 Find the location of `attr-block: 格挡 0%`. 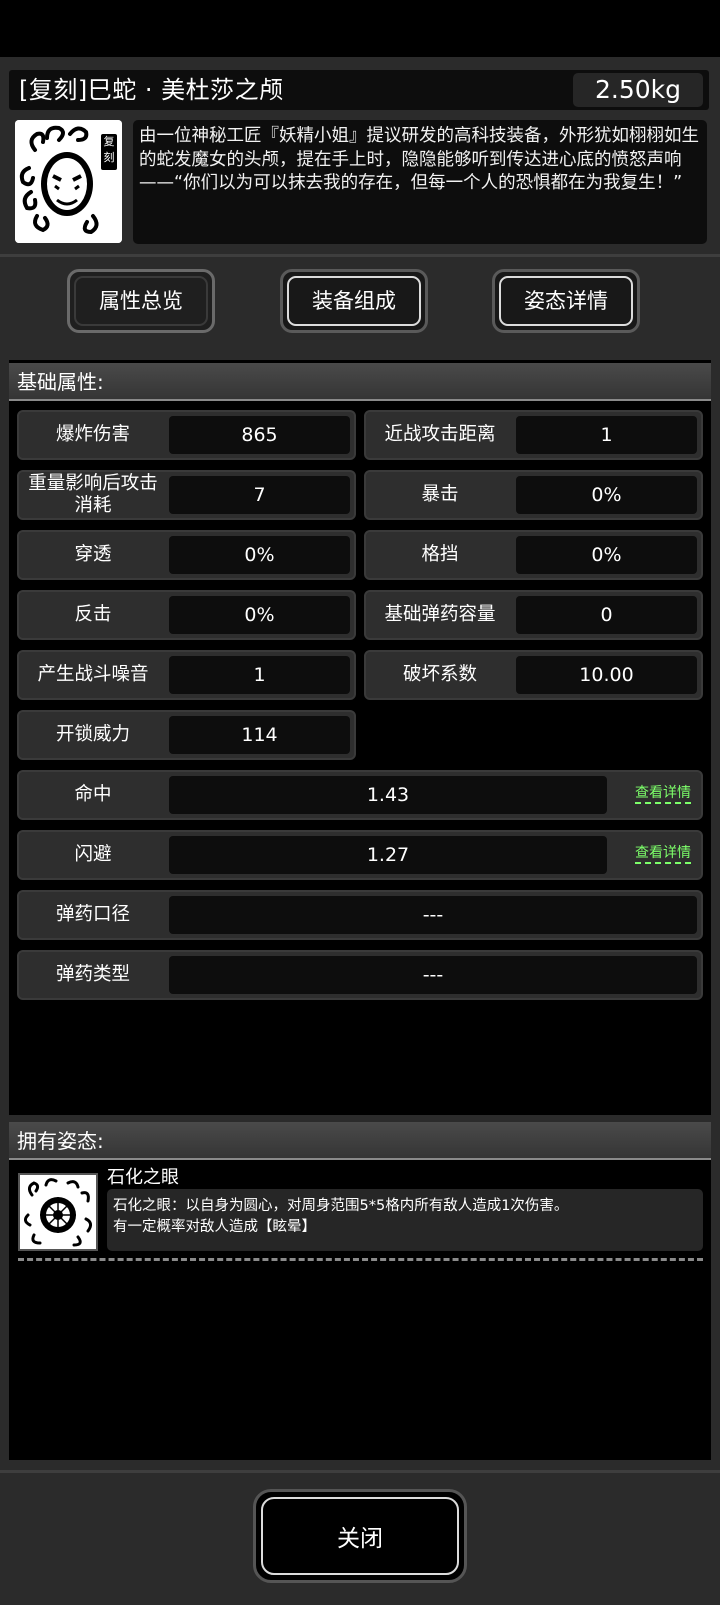

attr-block: 格挡 0% is located at coordinates (533, 555).